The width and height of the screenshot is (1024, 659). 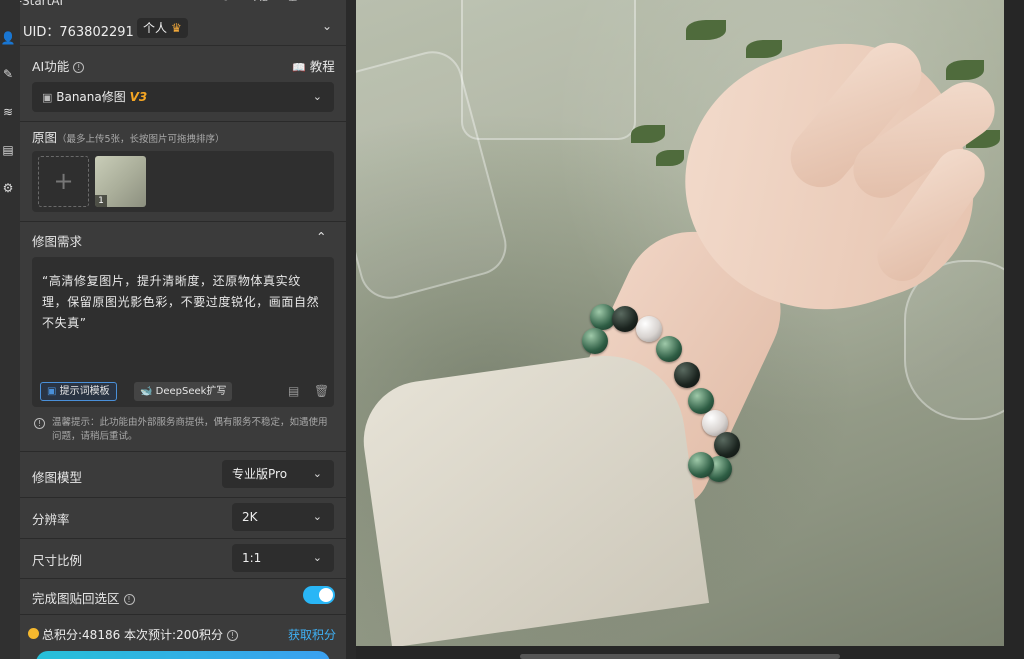 I want to click on coin-icon, so click(x=33, y=633).